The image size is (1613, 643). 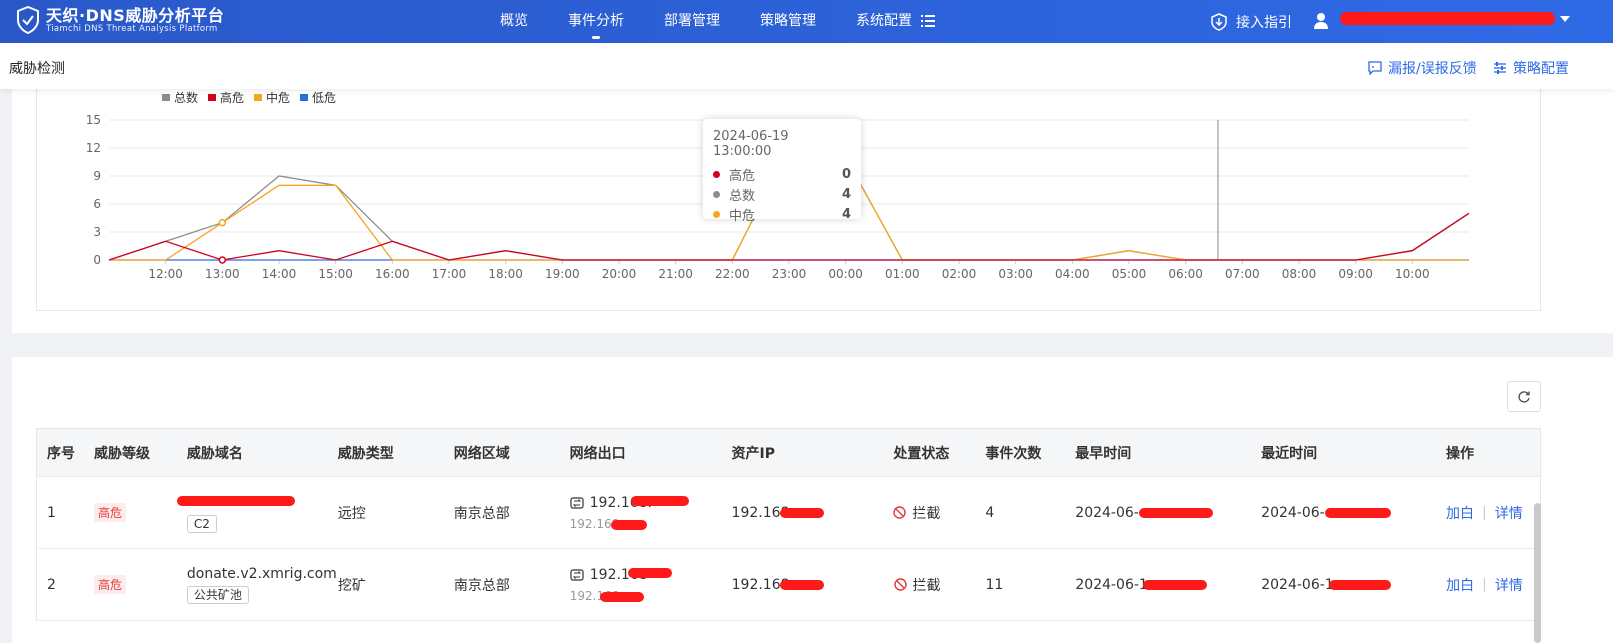 I want to click on chart-legend: 总数 高危 中危 低危, so click(x=254, y=97).